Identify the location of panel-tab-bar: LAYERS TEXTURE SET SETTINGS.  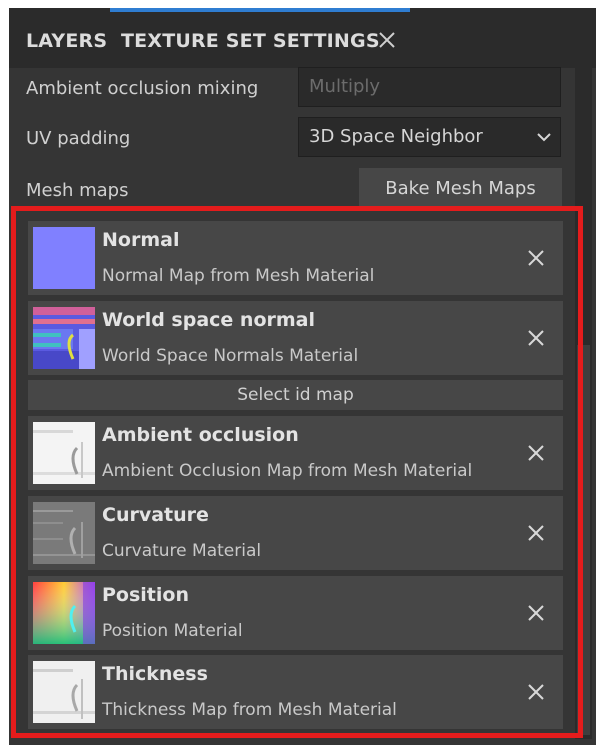
(302, 38).